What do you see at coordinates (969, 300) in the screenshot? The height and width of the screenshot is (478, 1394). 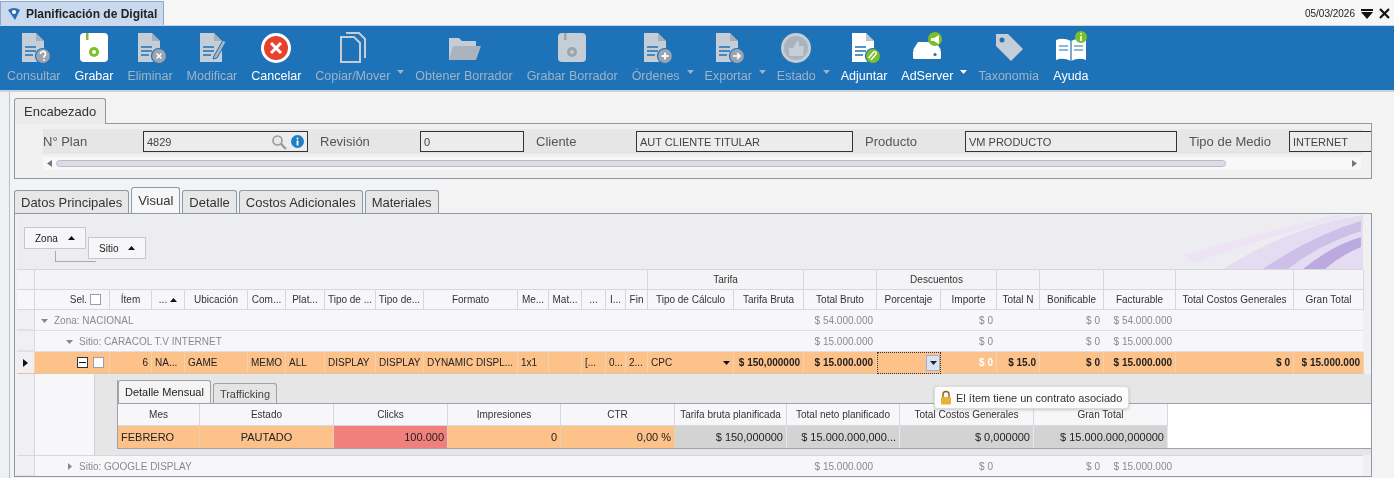 I see `column-header: Importe` at bounding box center [969, 300].